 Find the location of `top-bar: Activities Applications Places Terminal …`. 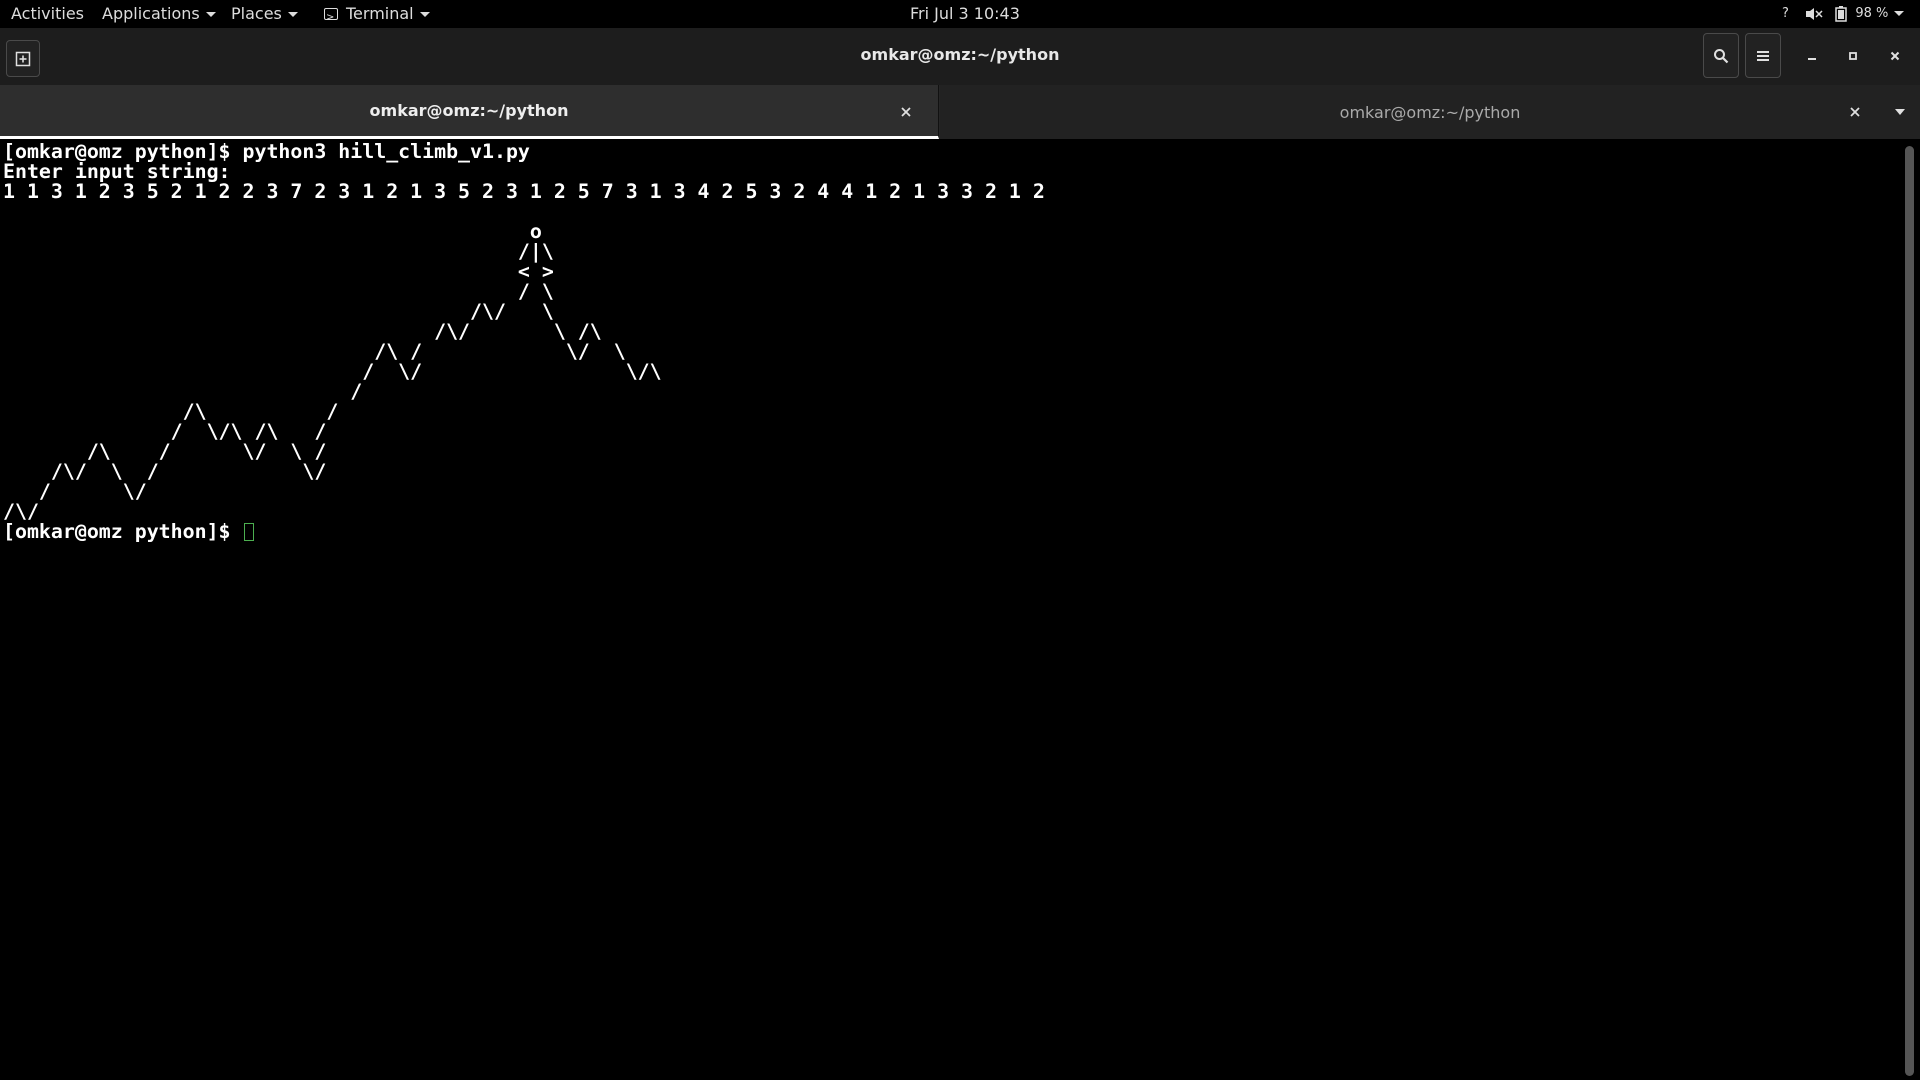

top-bar: Activities Applications Places Terminal … is located at coordinates (960, 15).